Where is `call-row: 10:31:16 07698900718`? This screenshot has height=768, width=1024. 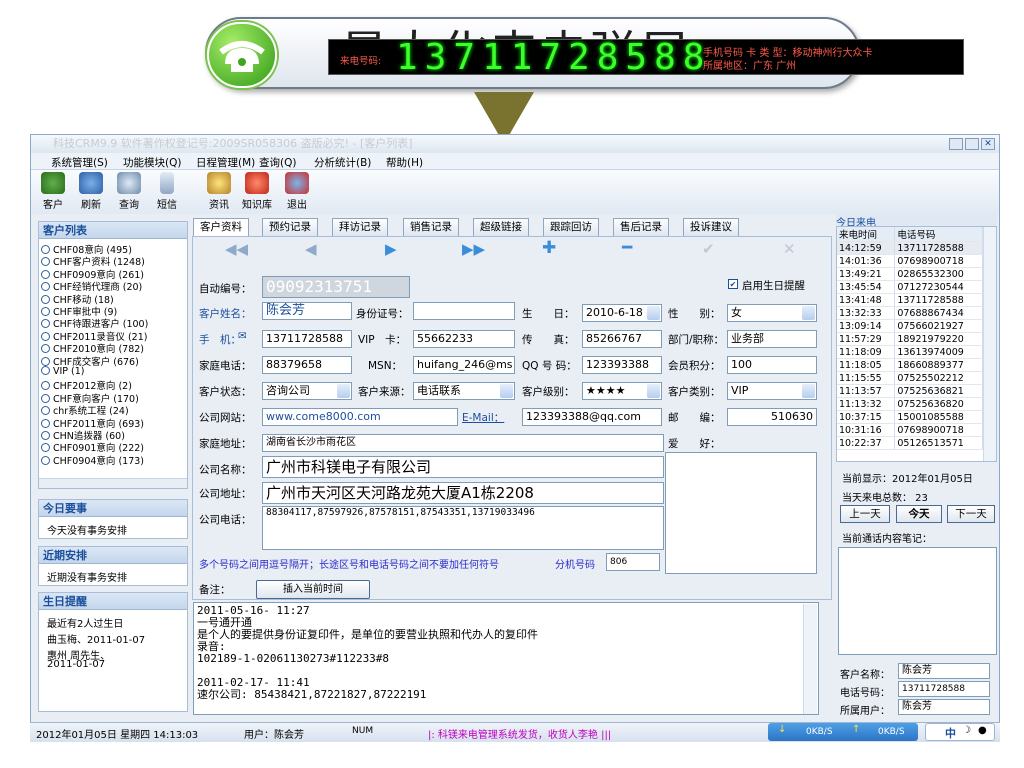
call-row: 10:31:16 07698900718 is located at coordinates (910, 430).